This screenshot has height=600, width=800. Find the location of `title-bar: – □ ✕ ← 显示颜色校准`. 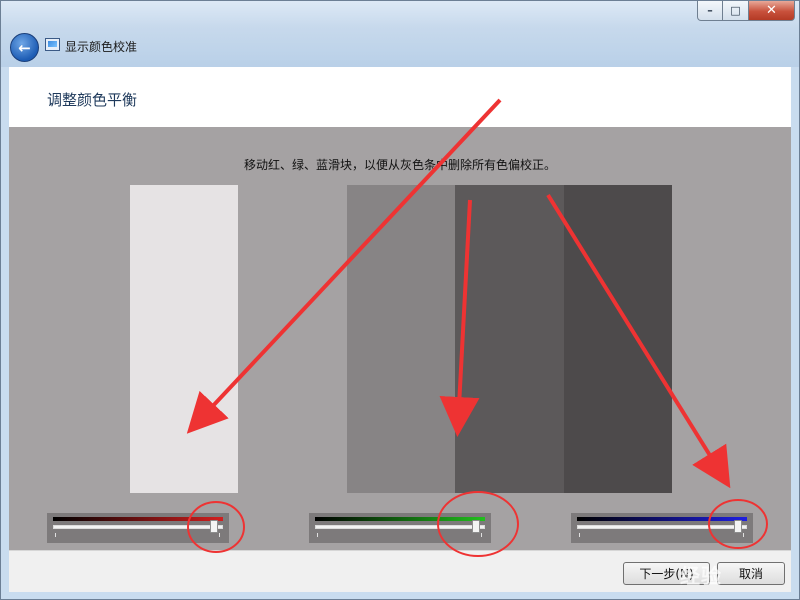

title-bar: – □ ✕ ← 显示颜色校准 is located at coordinates (400, 34).